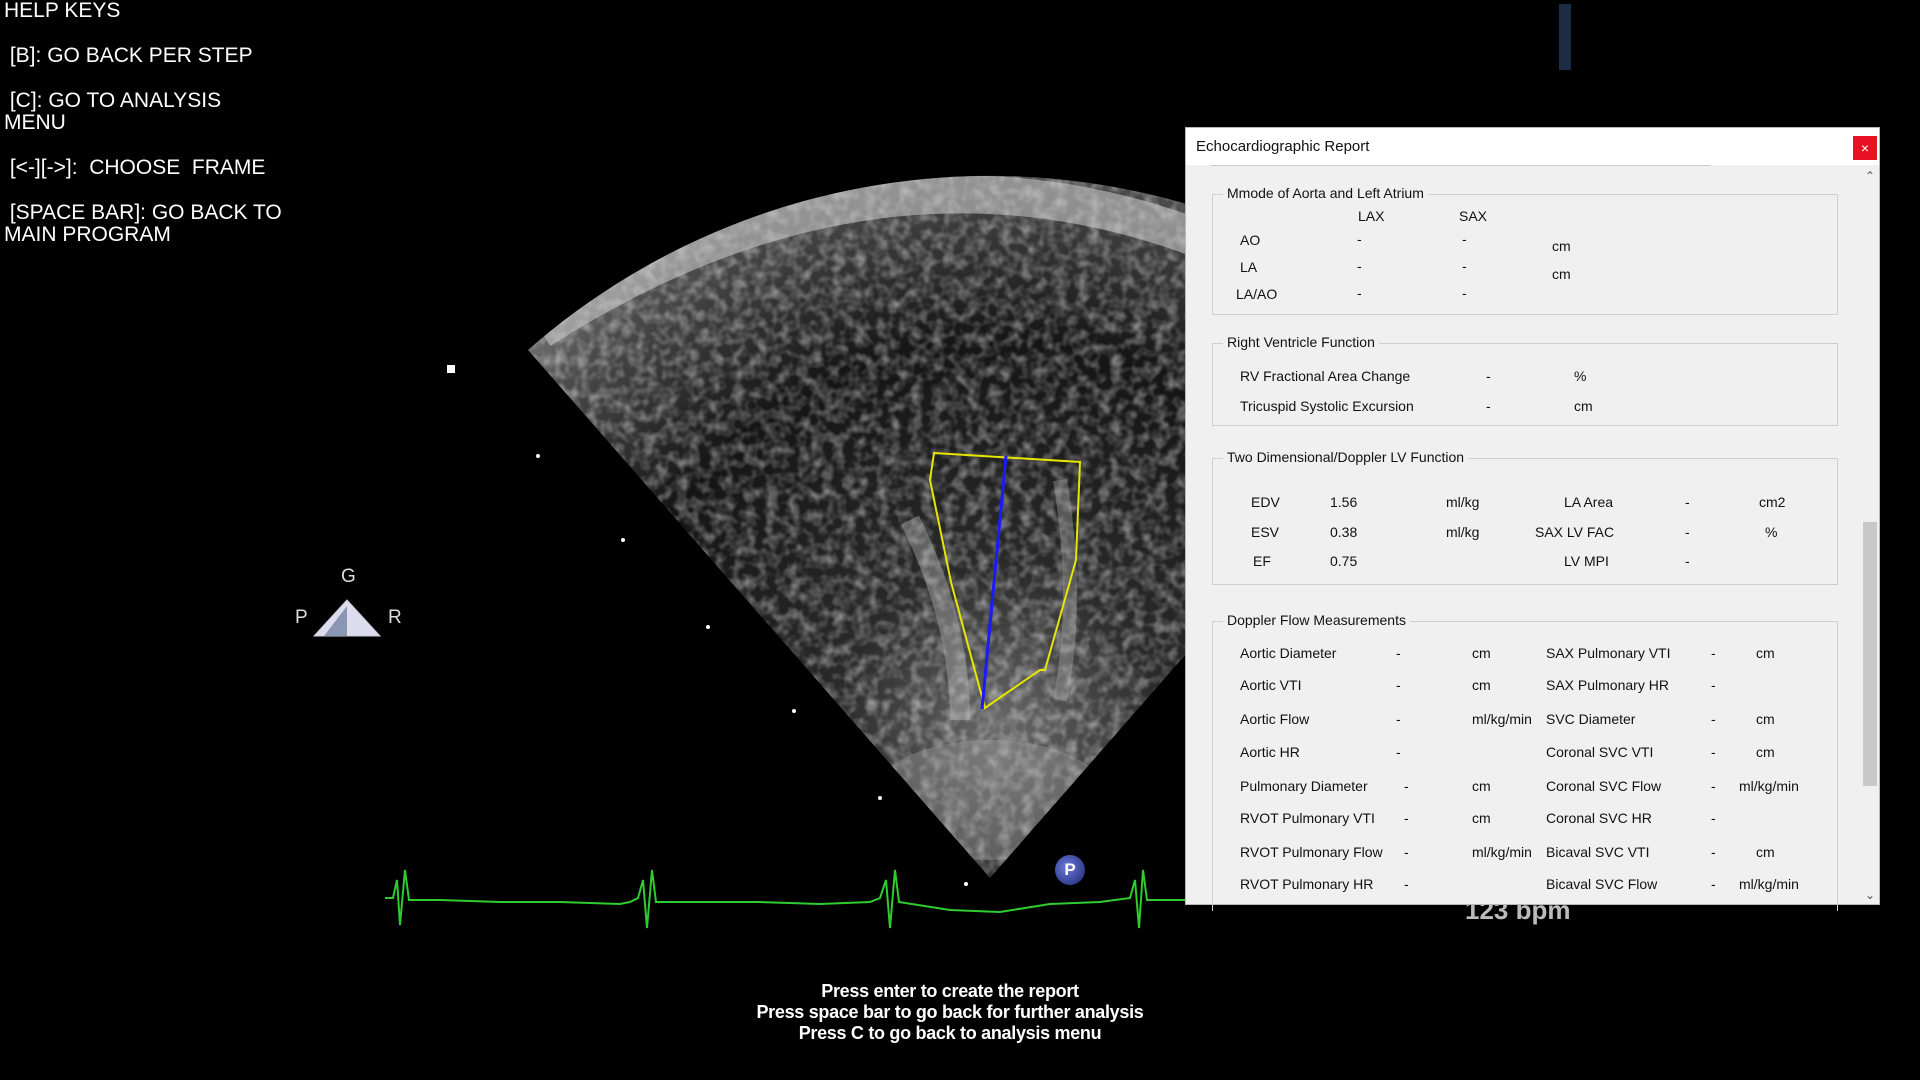  What do you see at coordinates (1608, 653) in the screenshot?
I see `row-label: SAX Pulmonary VTI` at bounding box center [1608, 653].